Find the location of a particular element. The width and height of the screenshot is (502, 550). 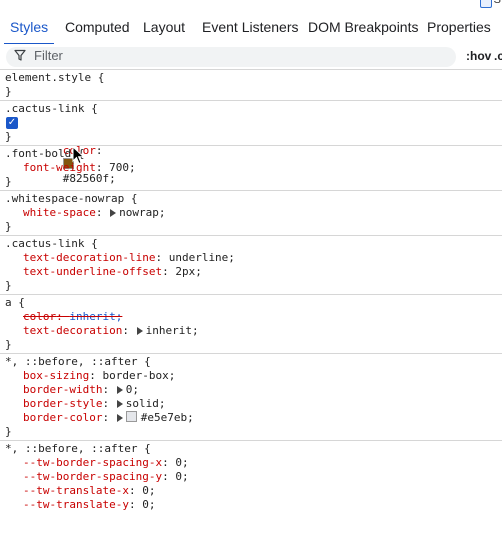

property-value: 2px; is located at coordinates (188, 271).